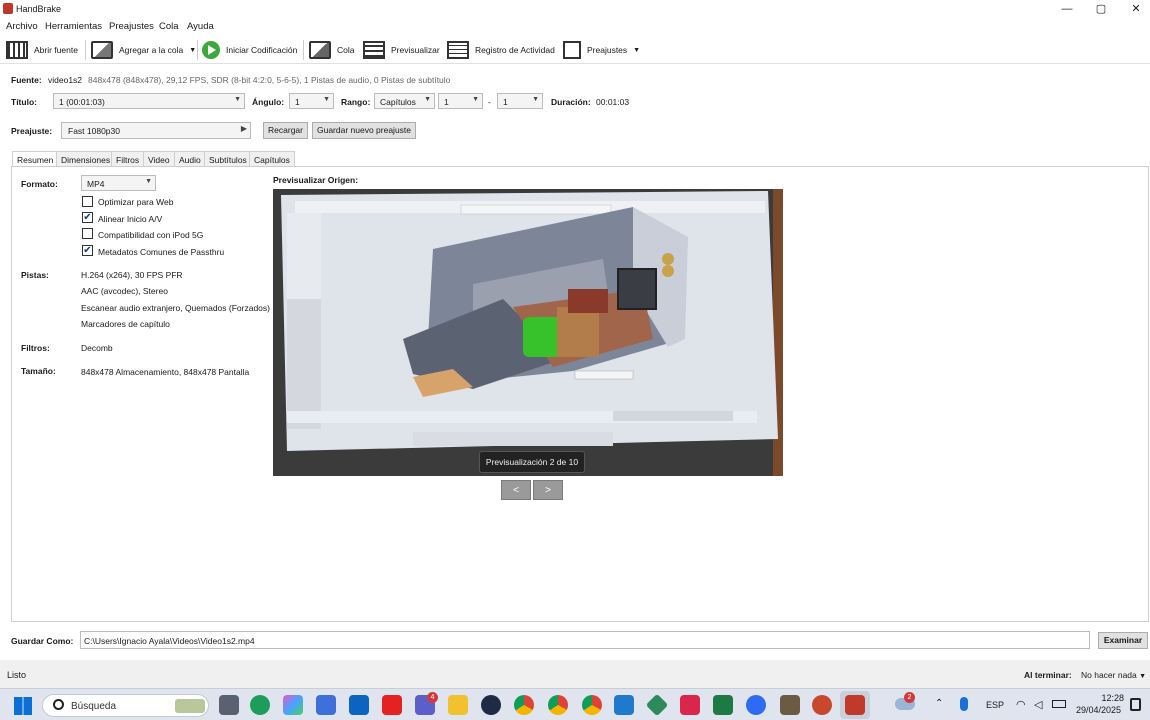 The height and width of the screenshot is (720, 1150). I want to click on store-icon, so click(326, 705).